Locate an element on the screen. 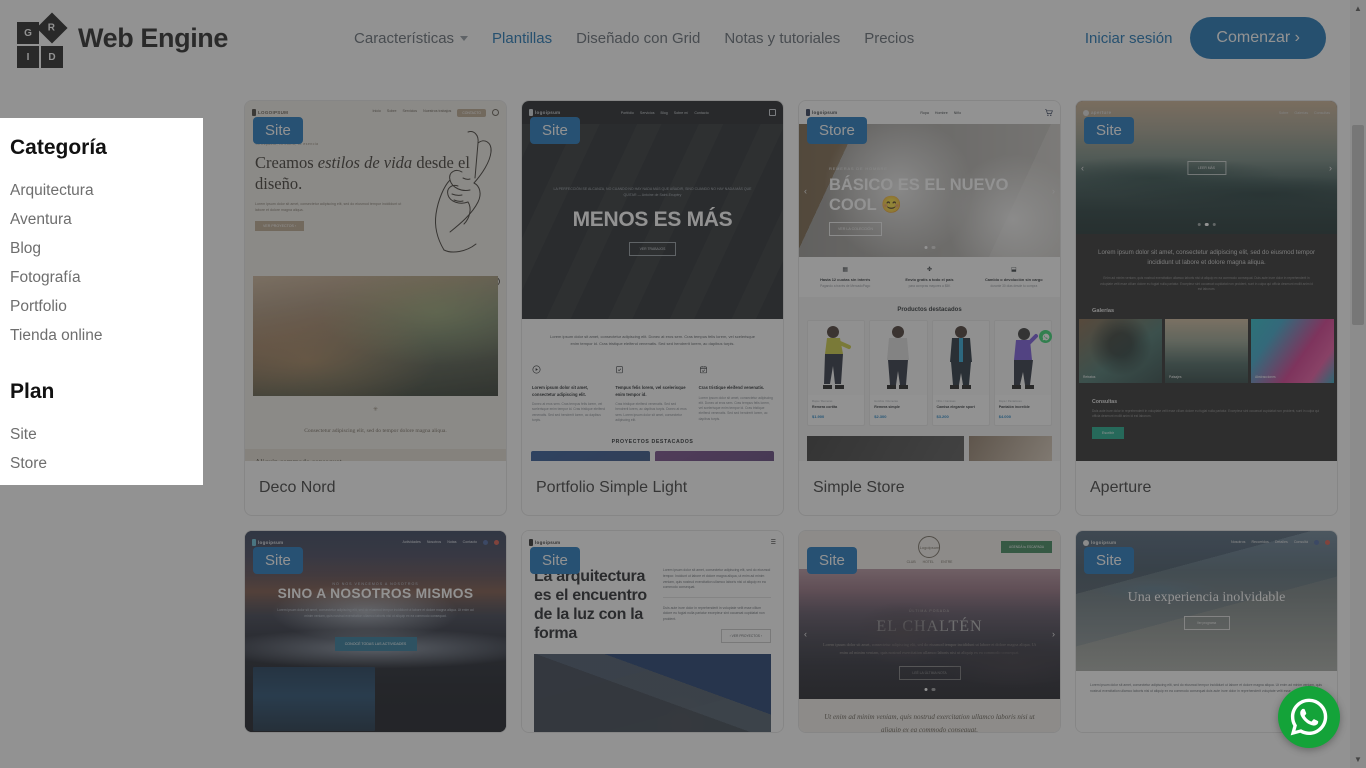 Image resolution: width=1366 pixels, height=768 pixels. filter-item-tienda-online: Tienda online is located at coordinates (106, 335).